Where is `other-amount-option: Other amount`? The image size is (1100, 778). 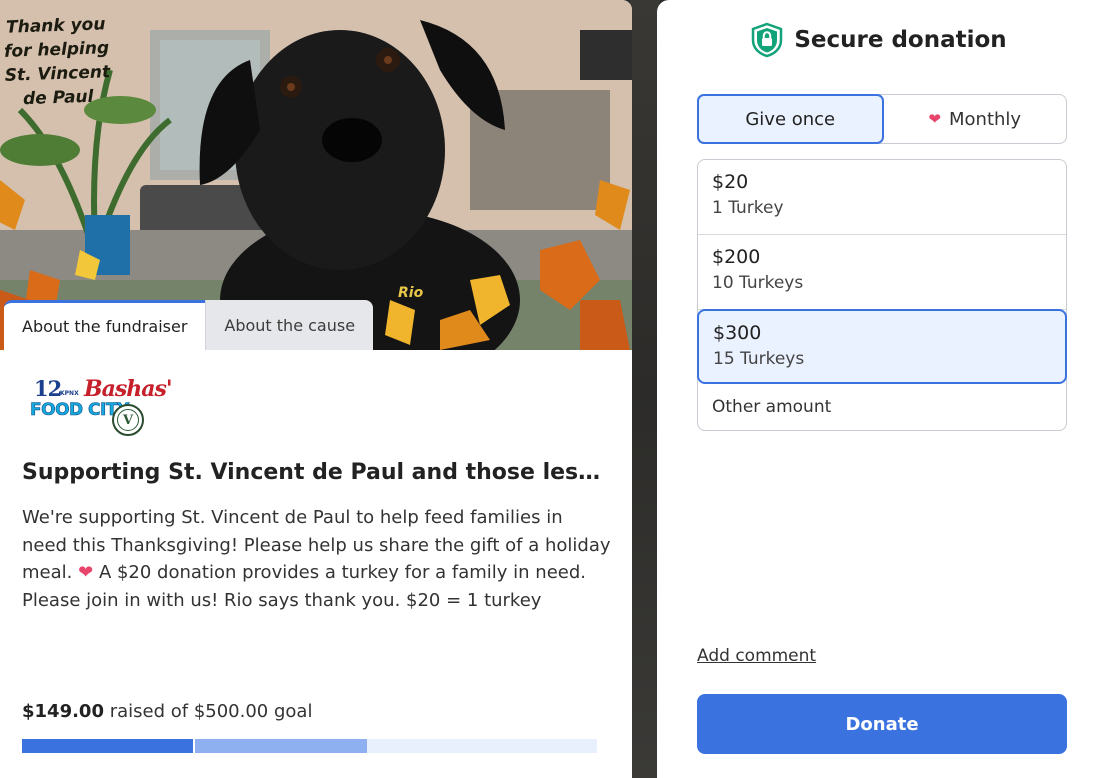
other-amount-option: Other amount is located at coordinates (882, 406).